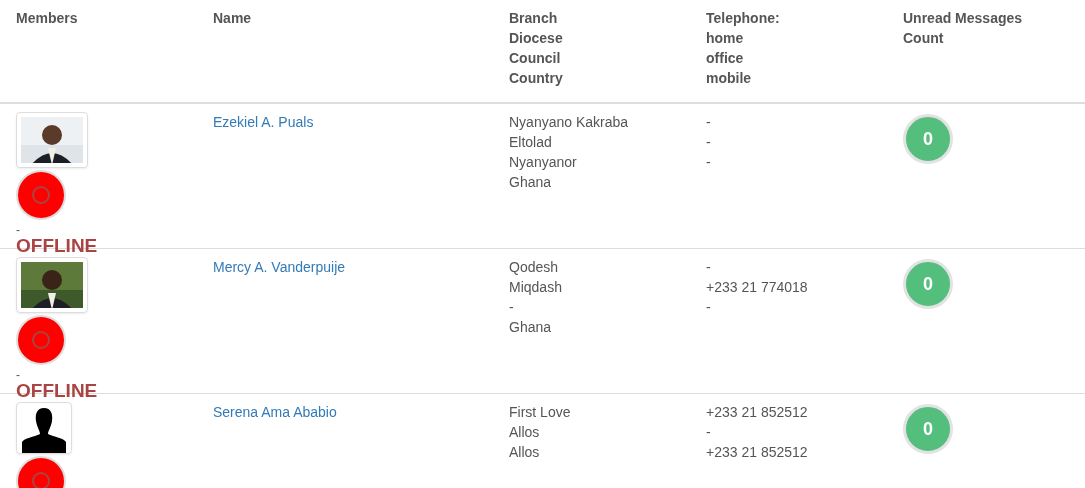 This screenshot has height=488, width=1085. Describe the element at coordinates (725, 58) in the screenshot. I see `column-header: office` at that location.